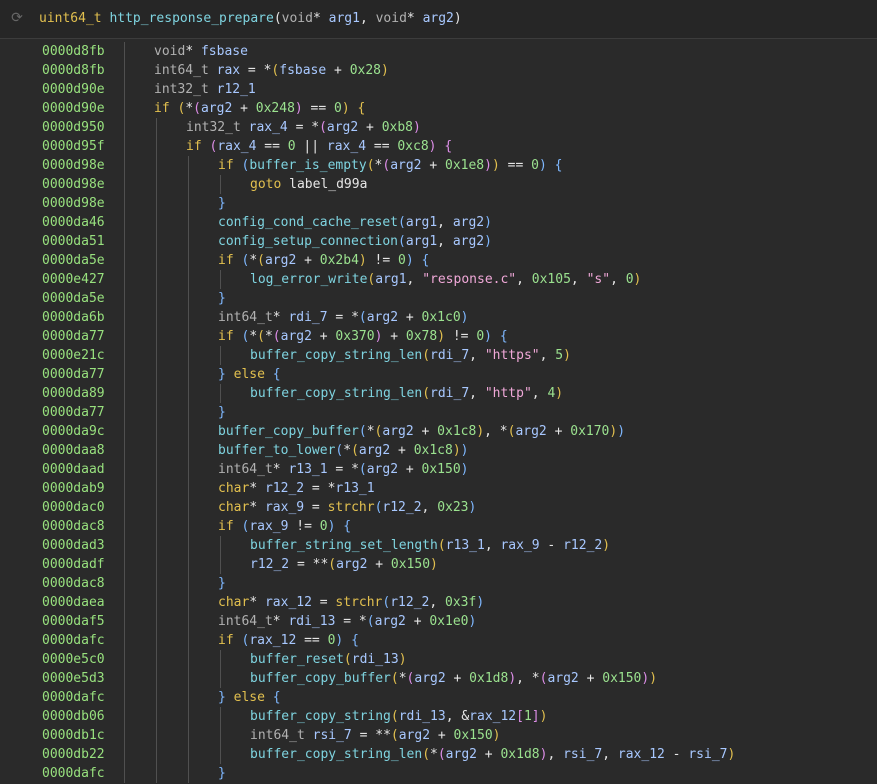 Image resolution: width=877 pixels, height=784 pixels. Describe the element at coordinates (284, 488) in the screenshot. I see `code-token: r12_2` at that location.